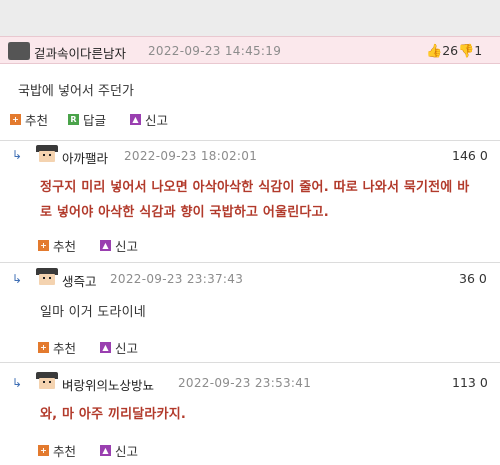 This screenshot has width=500, height=465. I want to click on reply-button: R 답글, so click(87, 119).